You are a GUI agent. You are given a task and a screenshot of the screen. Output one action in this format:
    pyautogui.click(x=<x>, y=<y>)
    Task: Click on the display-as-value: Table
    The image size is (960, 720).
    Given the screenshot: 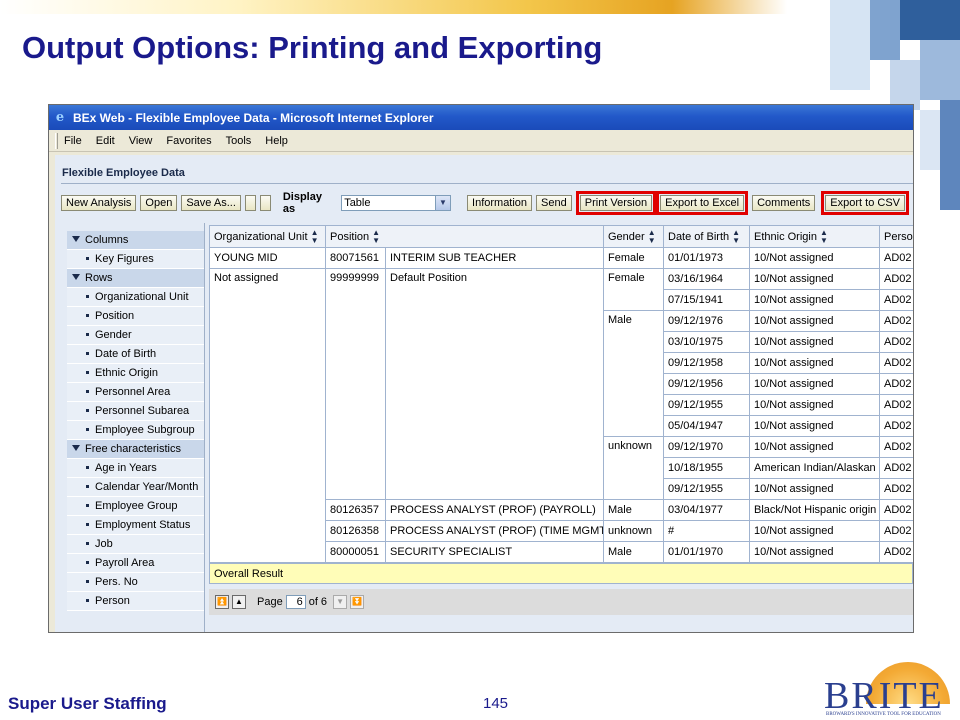 What is the action you would take?
    pyautogui.click(x=357, y=203)
    